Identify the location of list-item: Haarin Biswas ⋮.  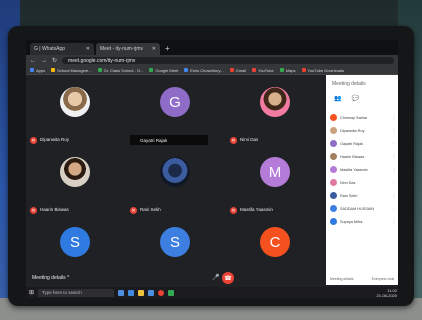
(363, 156).